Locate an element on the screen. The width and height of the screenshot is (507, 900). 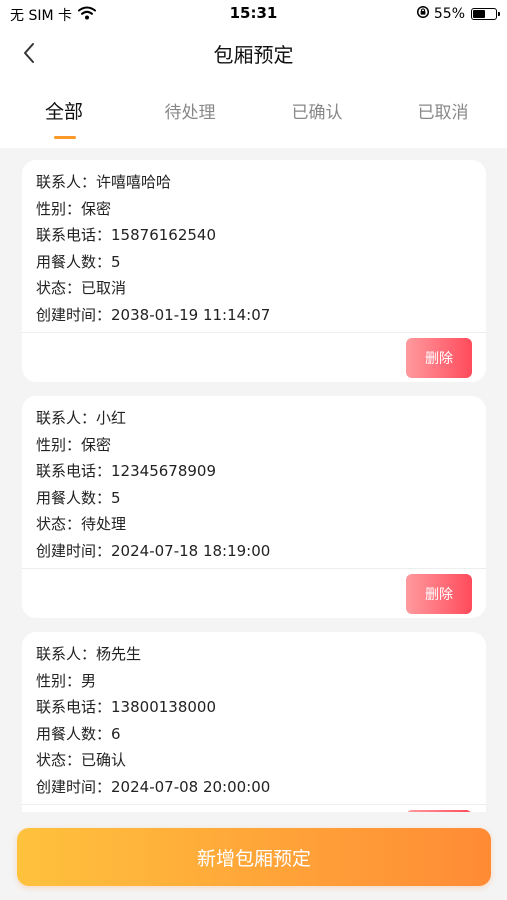
created-line: 创建时间：2038-01-19 11:14:07 is located at coordinates (153, 315).